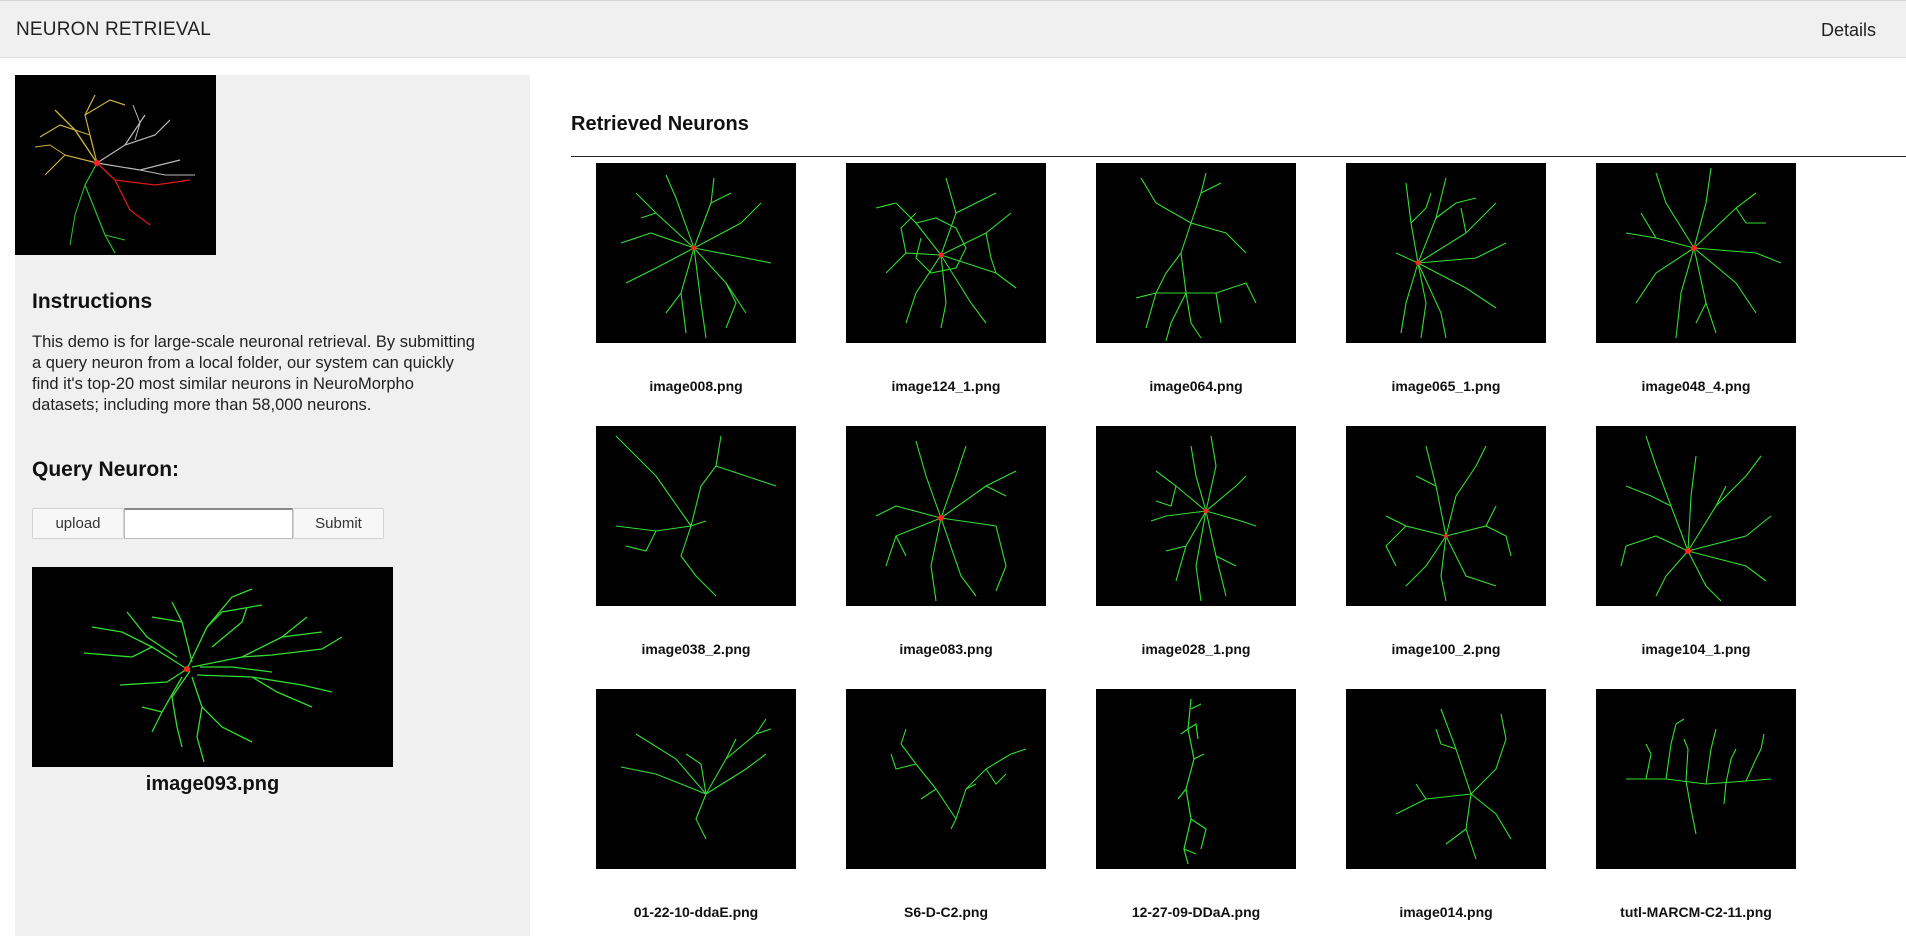 The width and height of the screenshot is (1906, 952). I want to click on result-card: image014.png, so click(1446, 820).